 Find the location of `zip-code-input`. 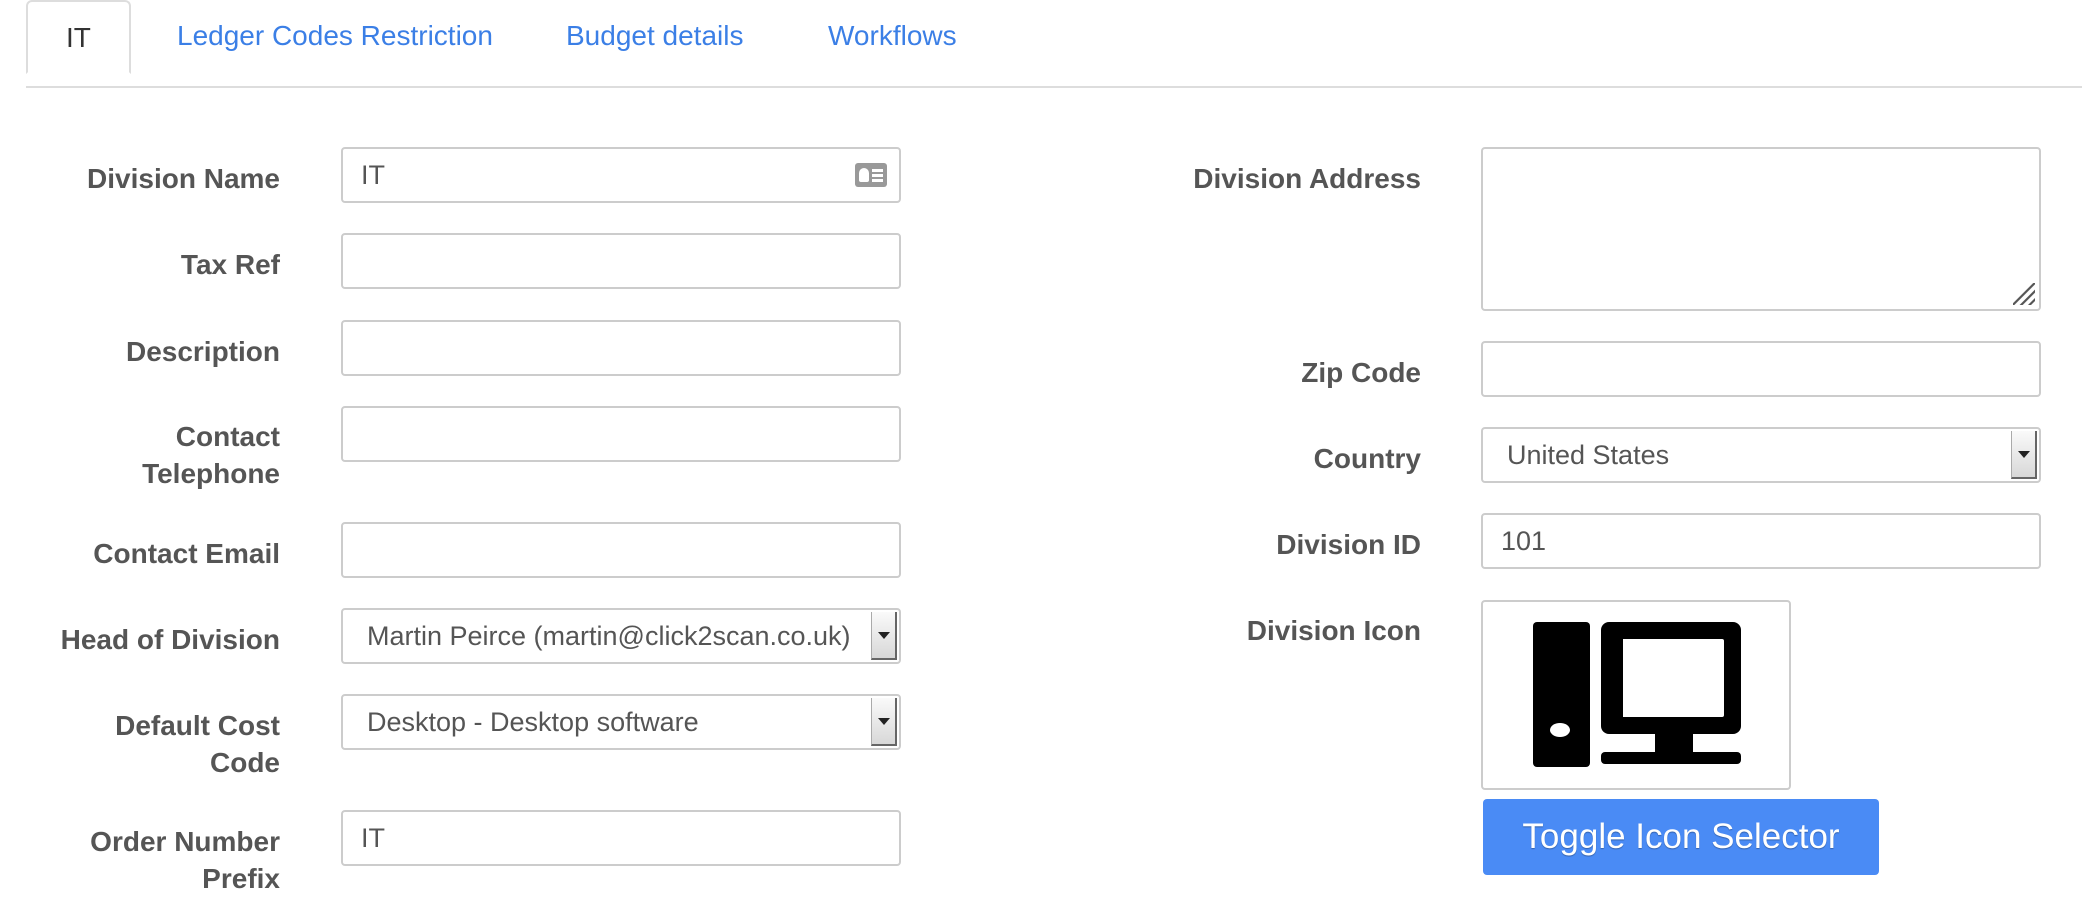

zip-code-input is located at coordinates (1761, 369).